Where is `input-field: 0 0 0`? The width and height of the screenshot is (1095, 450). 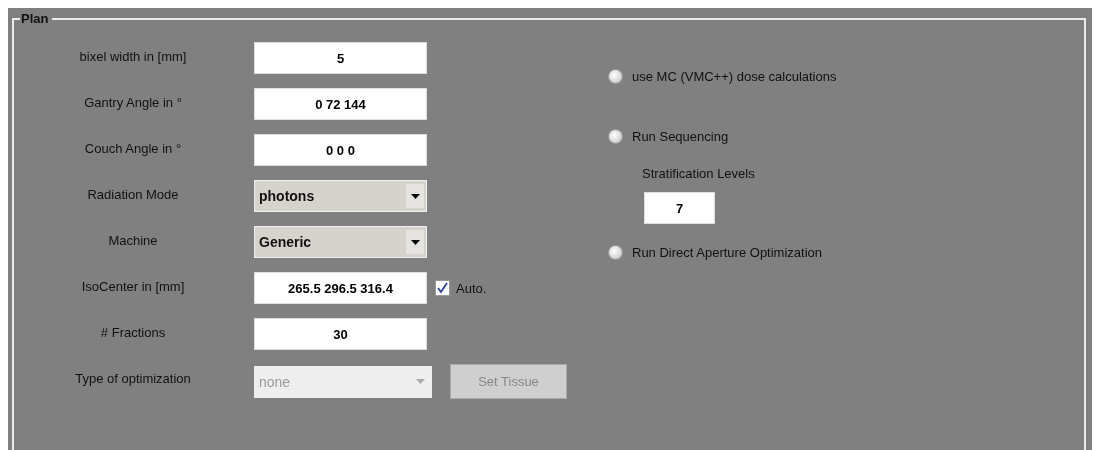 input-field: 0 0 0 is located at coordinates (340, 150).